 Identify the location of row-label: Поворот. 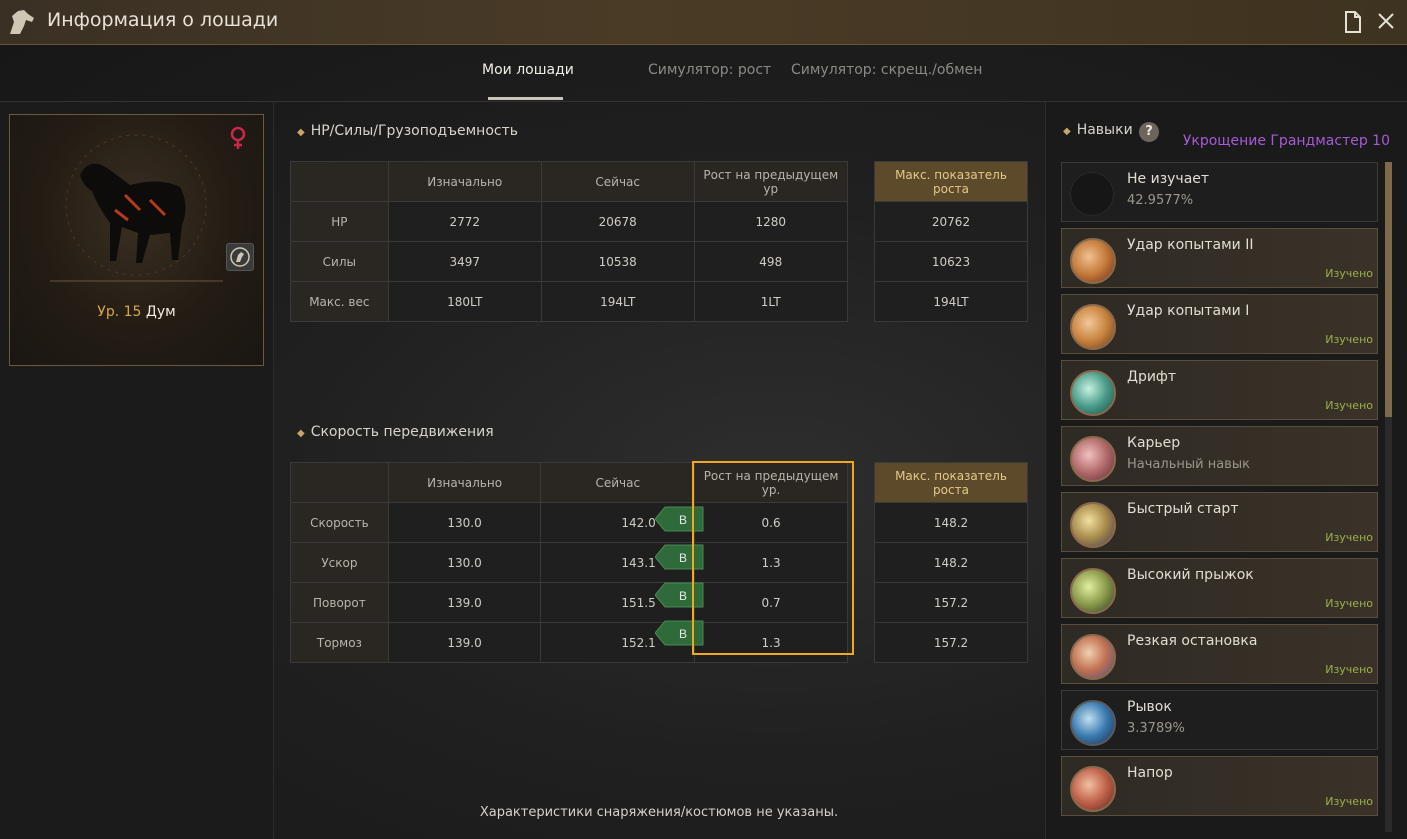
(339, 602).